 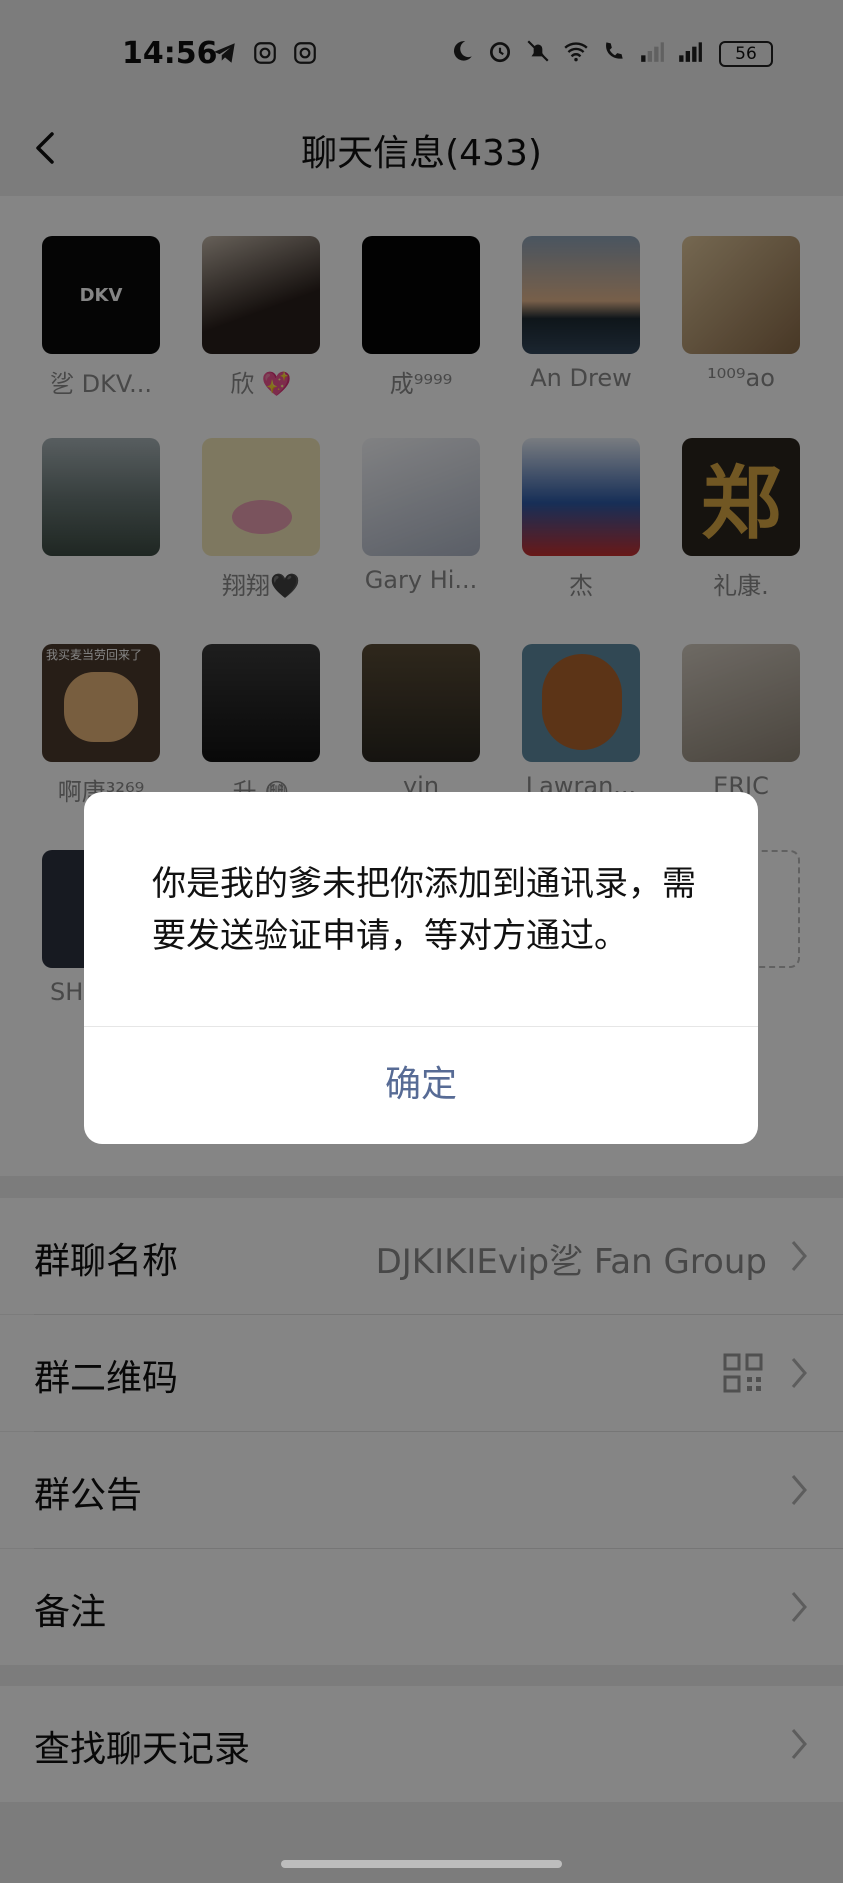 What do you see at coordinates (421, 1864) in the screenshot?
I see `home-indicator` at bounding box center [421, 1864].